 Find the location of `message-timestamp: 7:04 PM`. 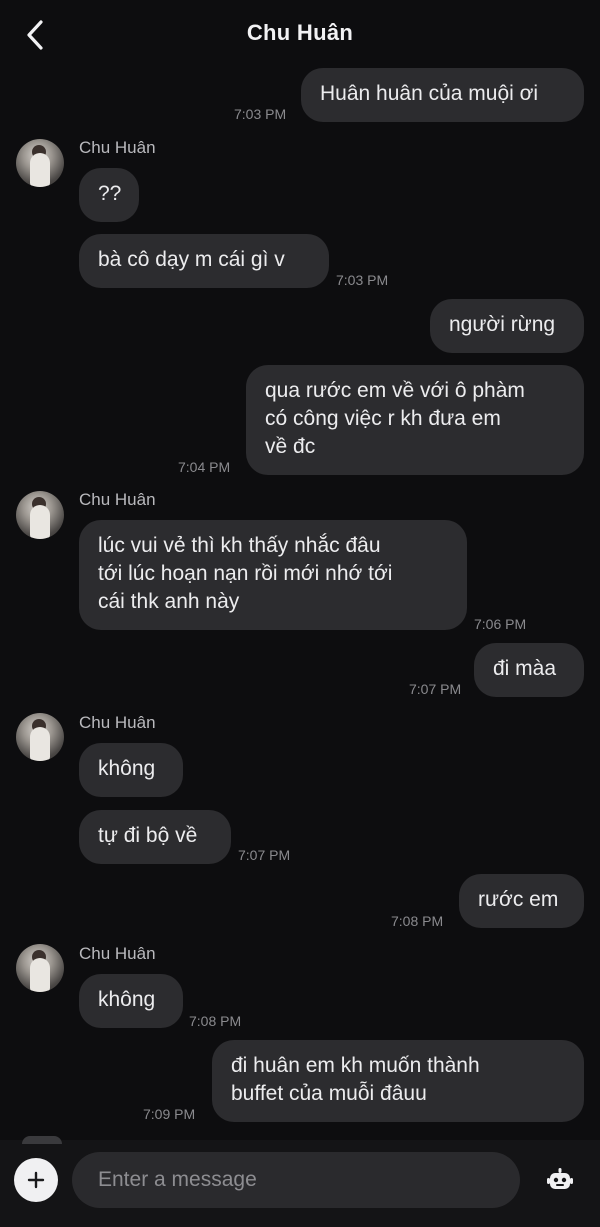

message-timestamp: 7:04 PM is located at coordinates (204, 467).